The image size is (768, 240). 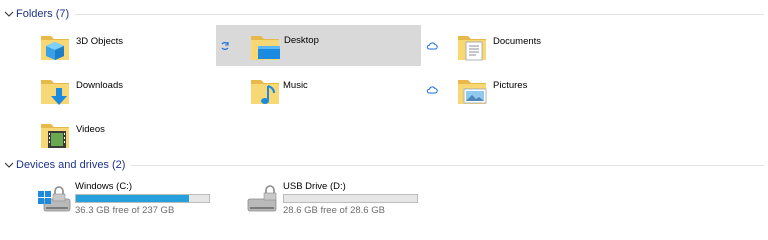 I want to click on usb-drive-icon, so click(x=262, y=198).